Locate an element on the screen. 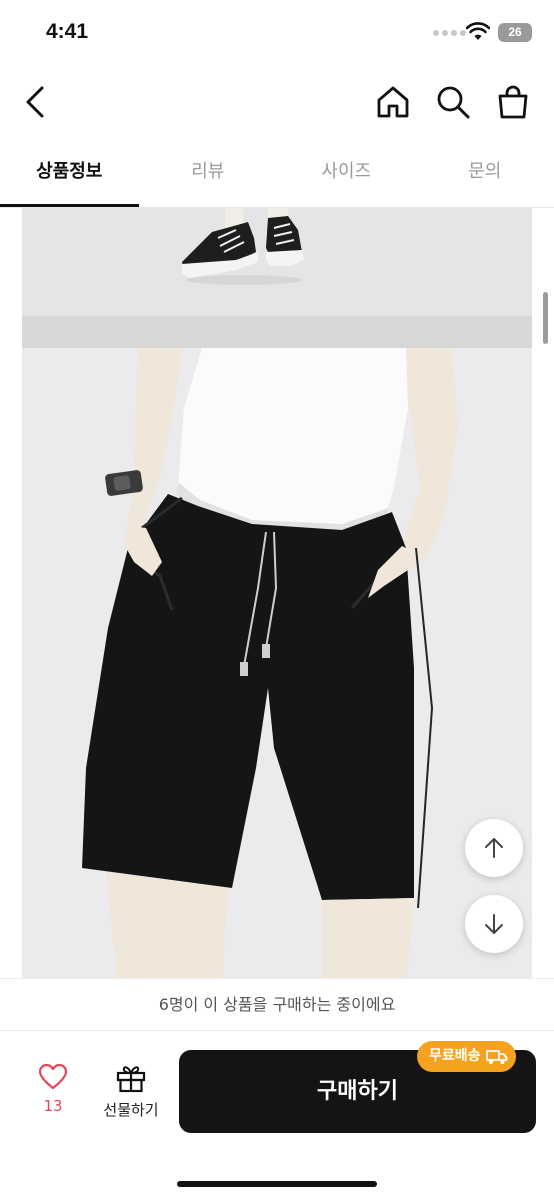 This screenshot has width=554, height=1200. status-time: 4:41 is located at coordinates (67, 31).